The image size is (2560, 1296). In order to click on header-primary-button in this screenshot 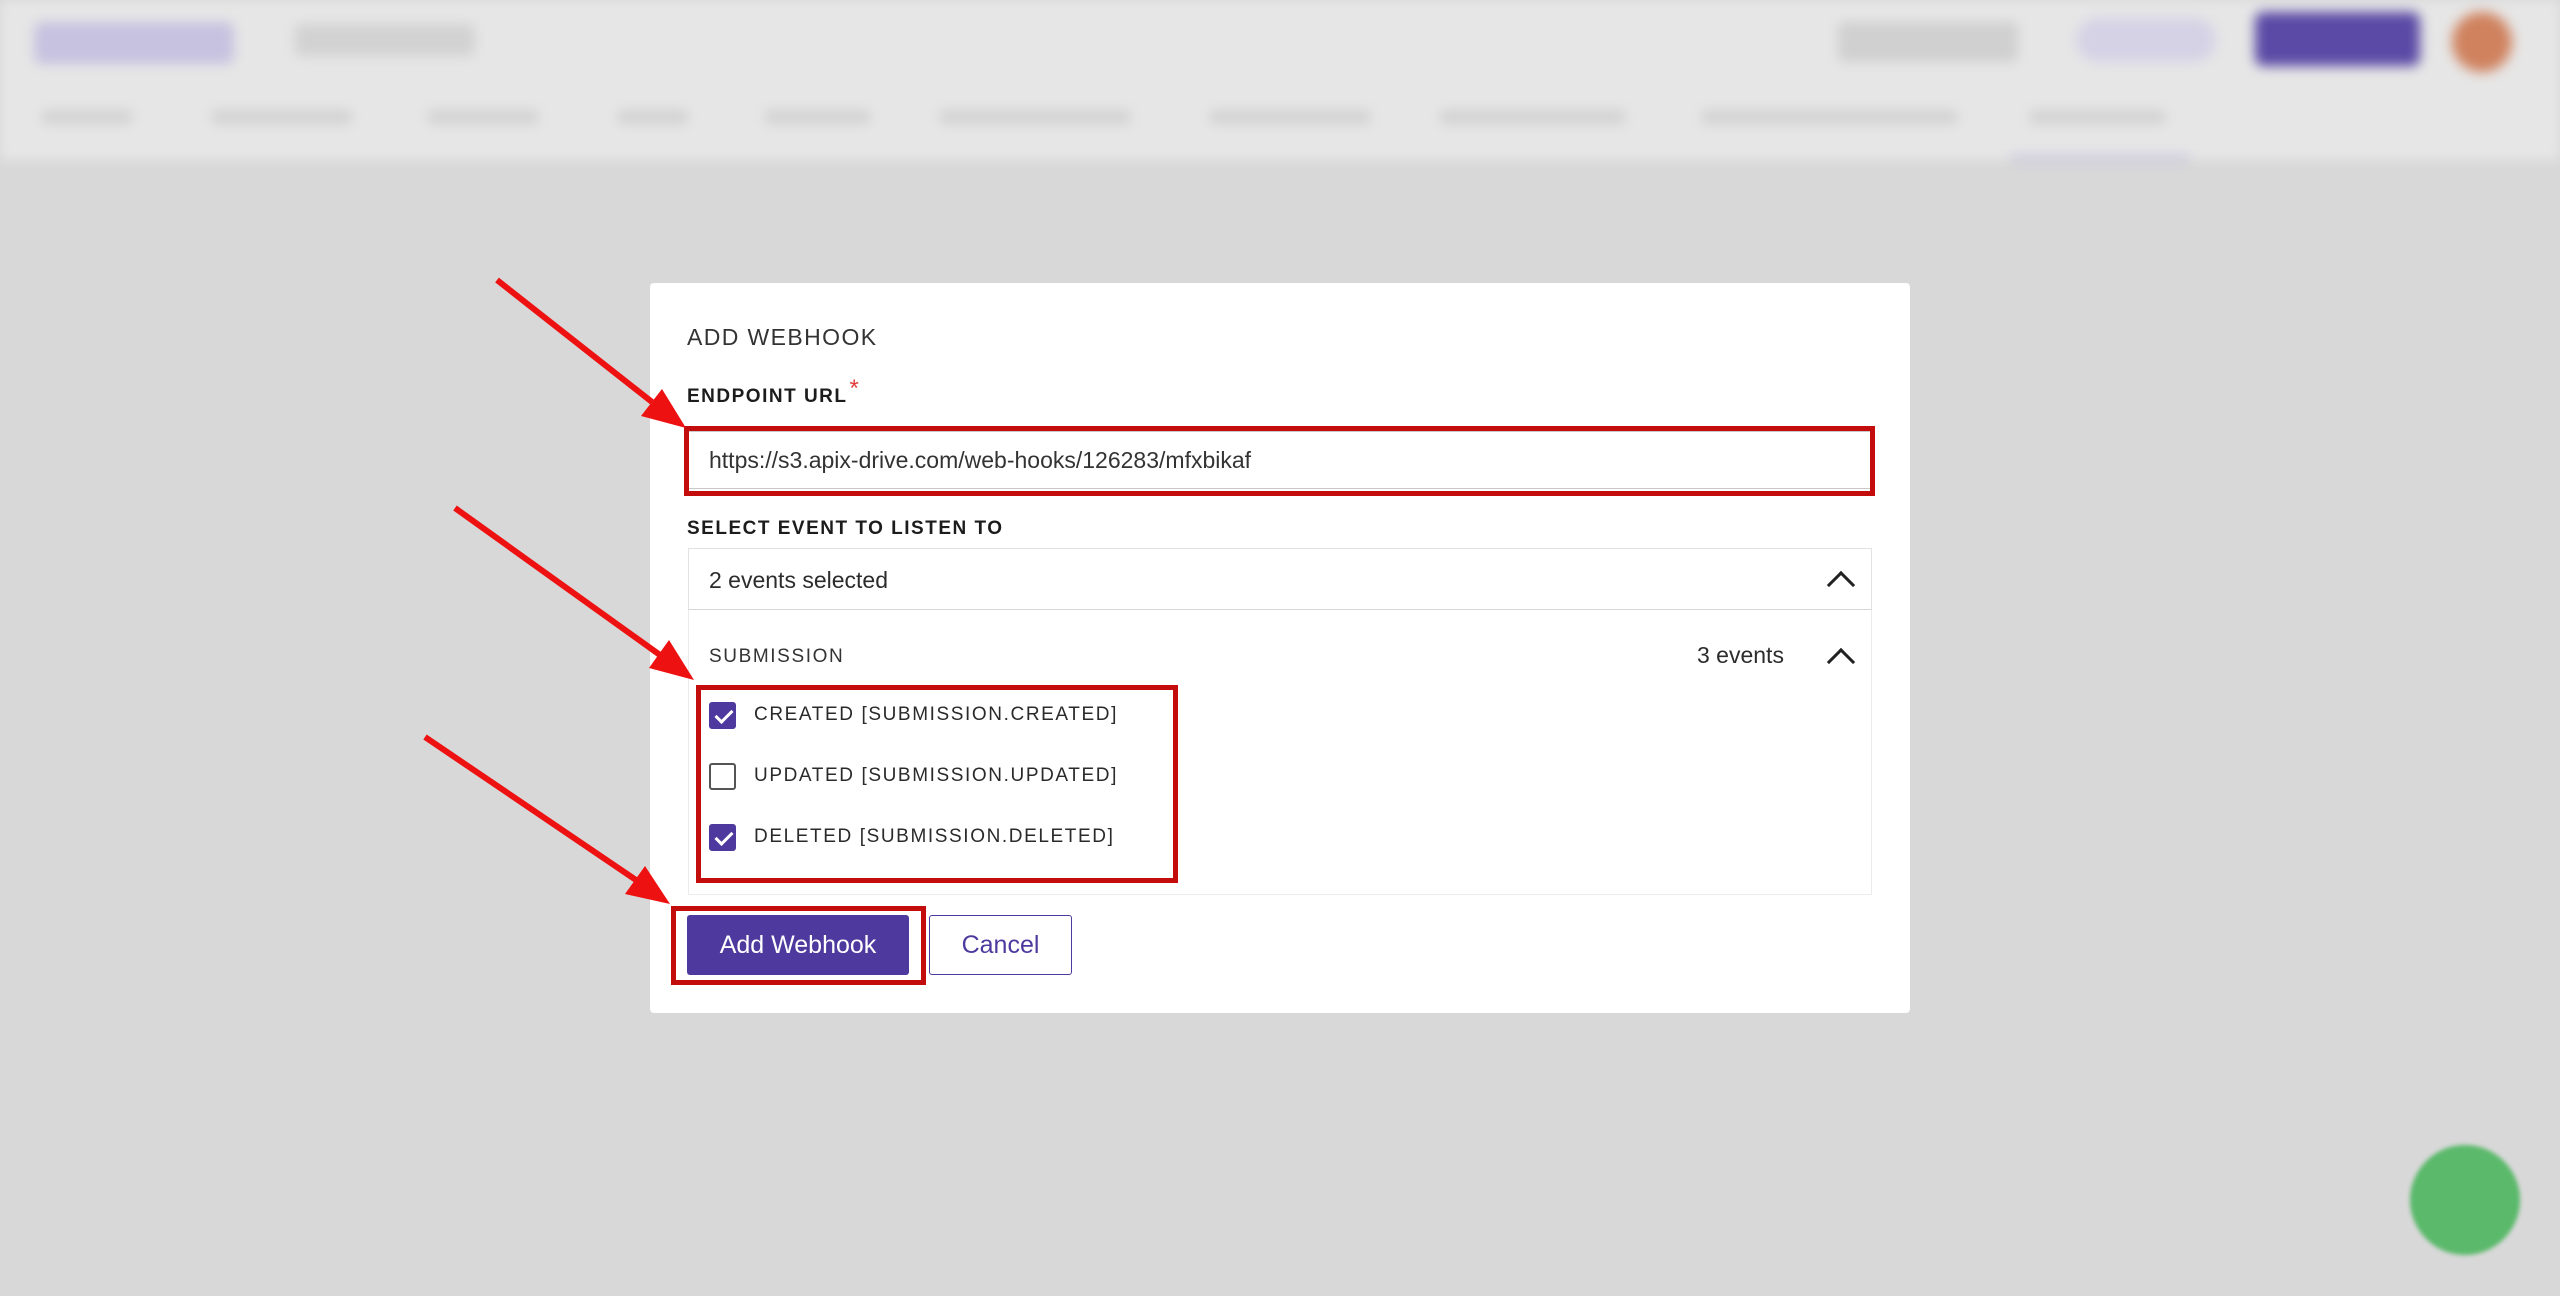, I will do `click(2337, 39)`.